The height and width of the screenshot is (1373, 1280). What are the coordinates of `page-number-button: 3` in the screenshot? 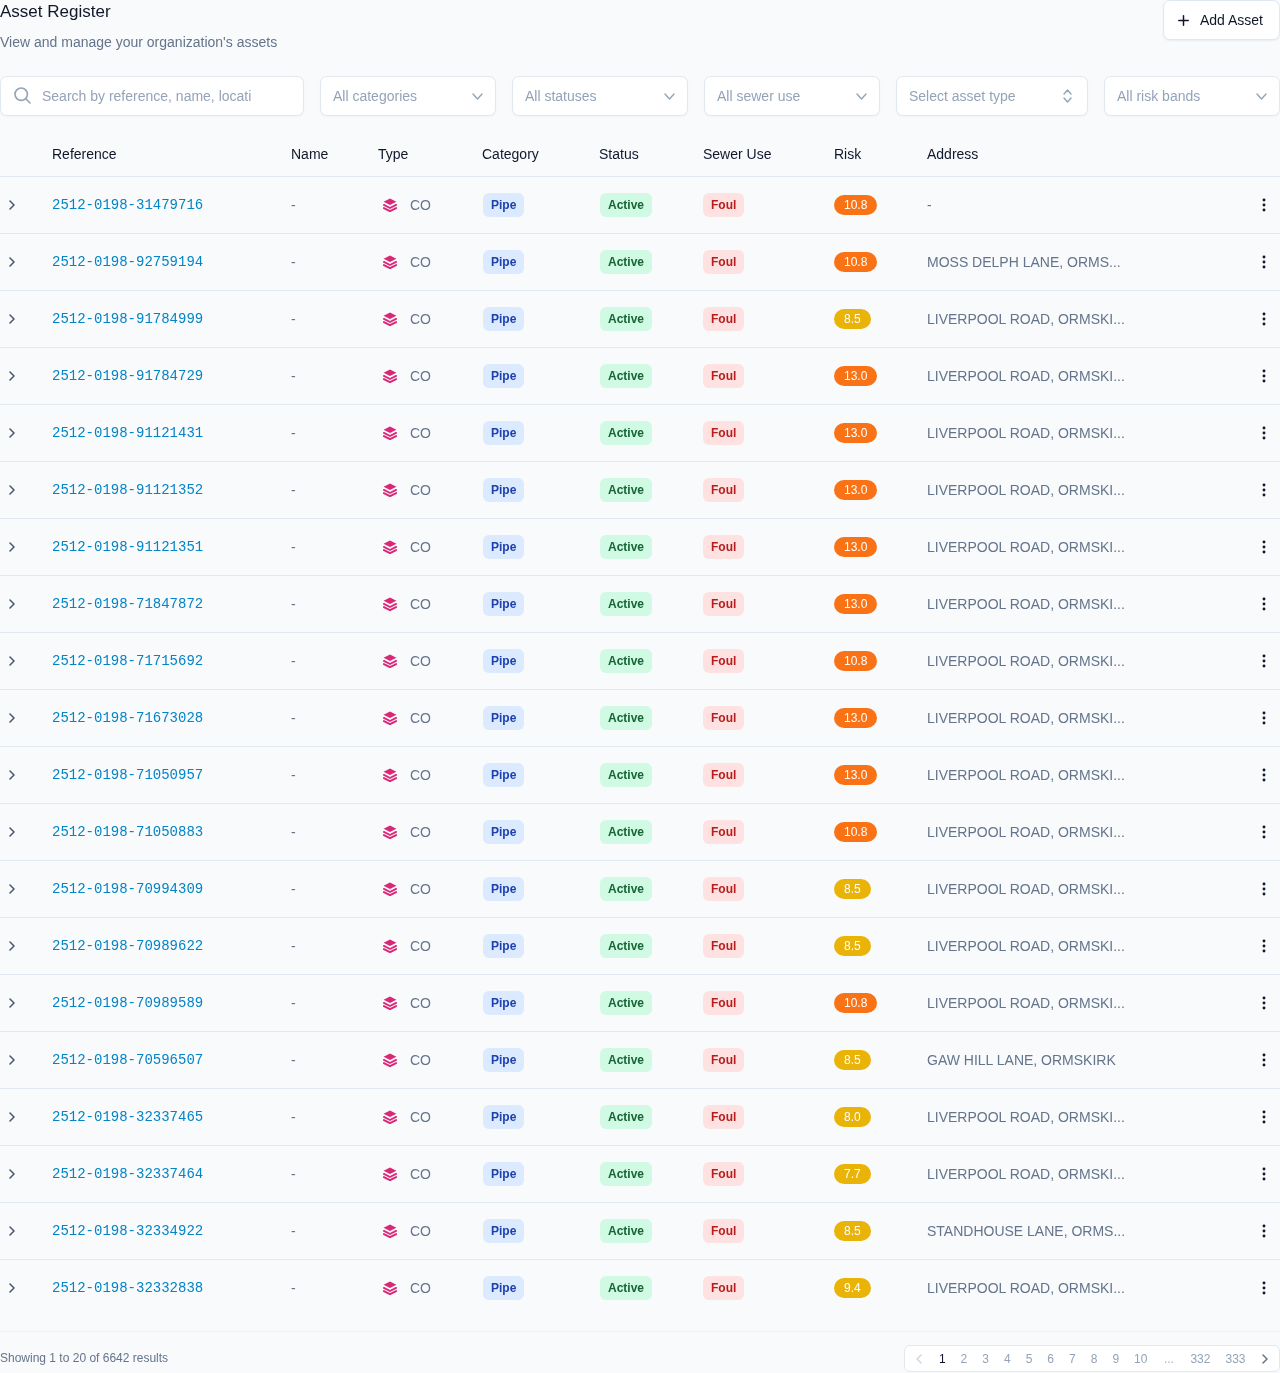 It's located at (985, 1358).